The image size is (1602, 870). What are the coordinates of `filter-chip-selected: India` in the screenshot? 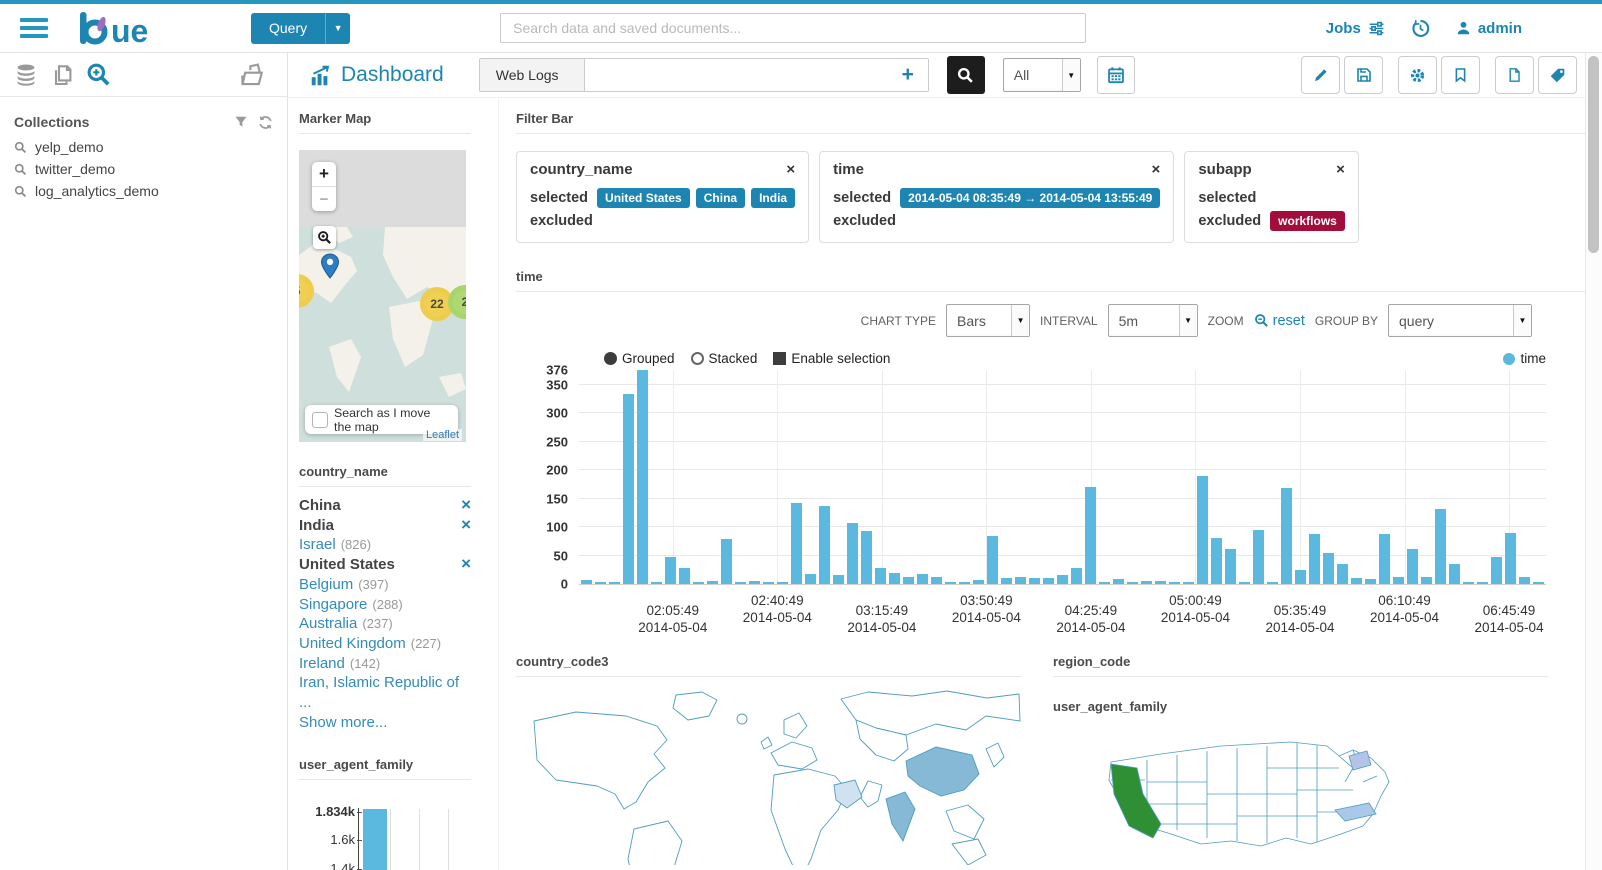 It's located at (773, 197).